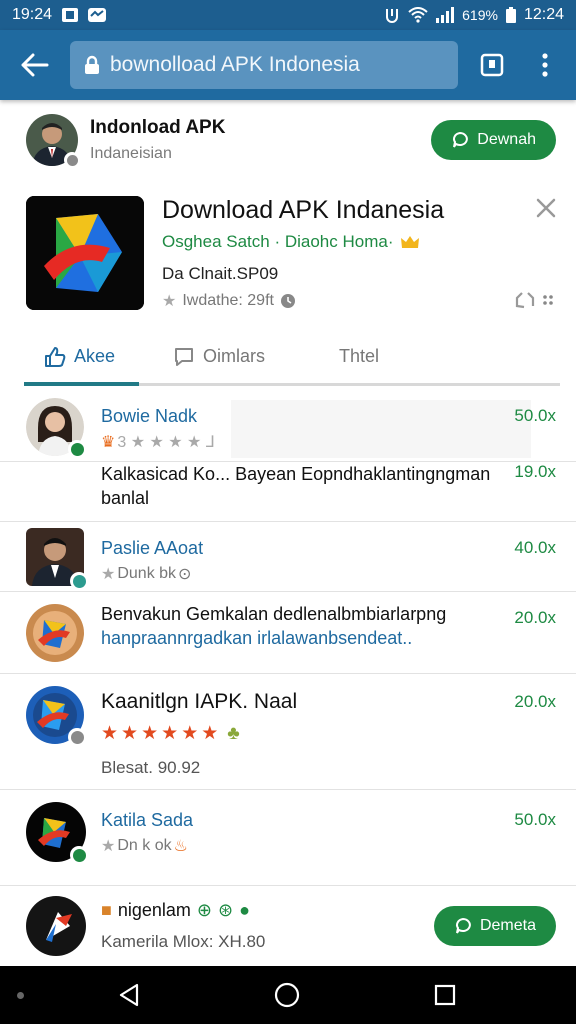  Describe the element at coordinates (359, 356) in the screenshot. I see `tab-thtel-label: Thtel` at that location.